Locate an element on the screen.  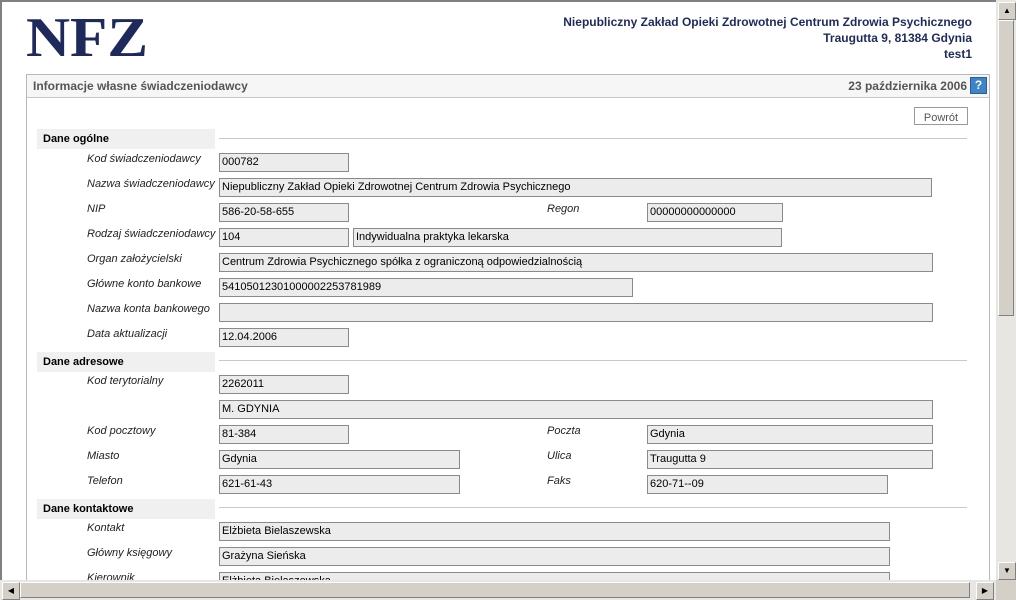
field-update-date: 12.04.2006 is located at coordinates (284, 337).